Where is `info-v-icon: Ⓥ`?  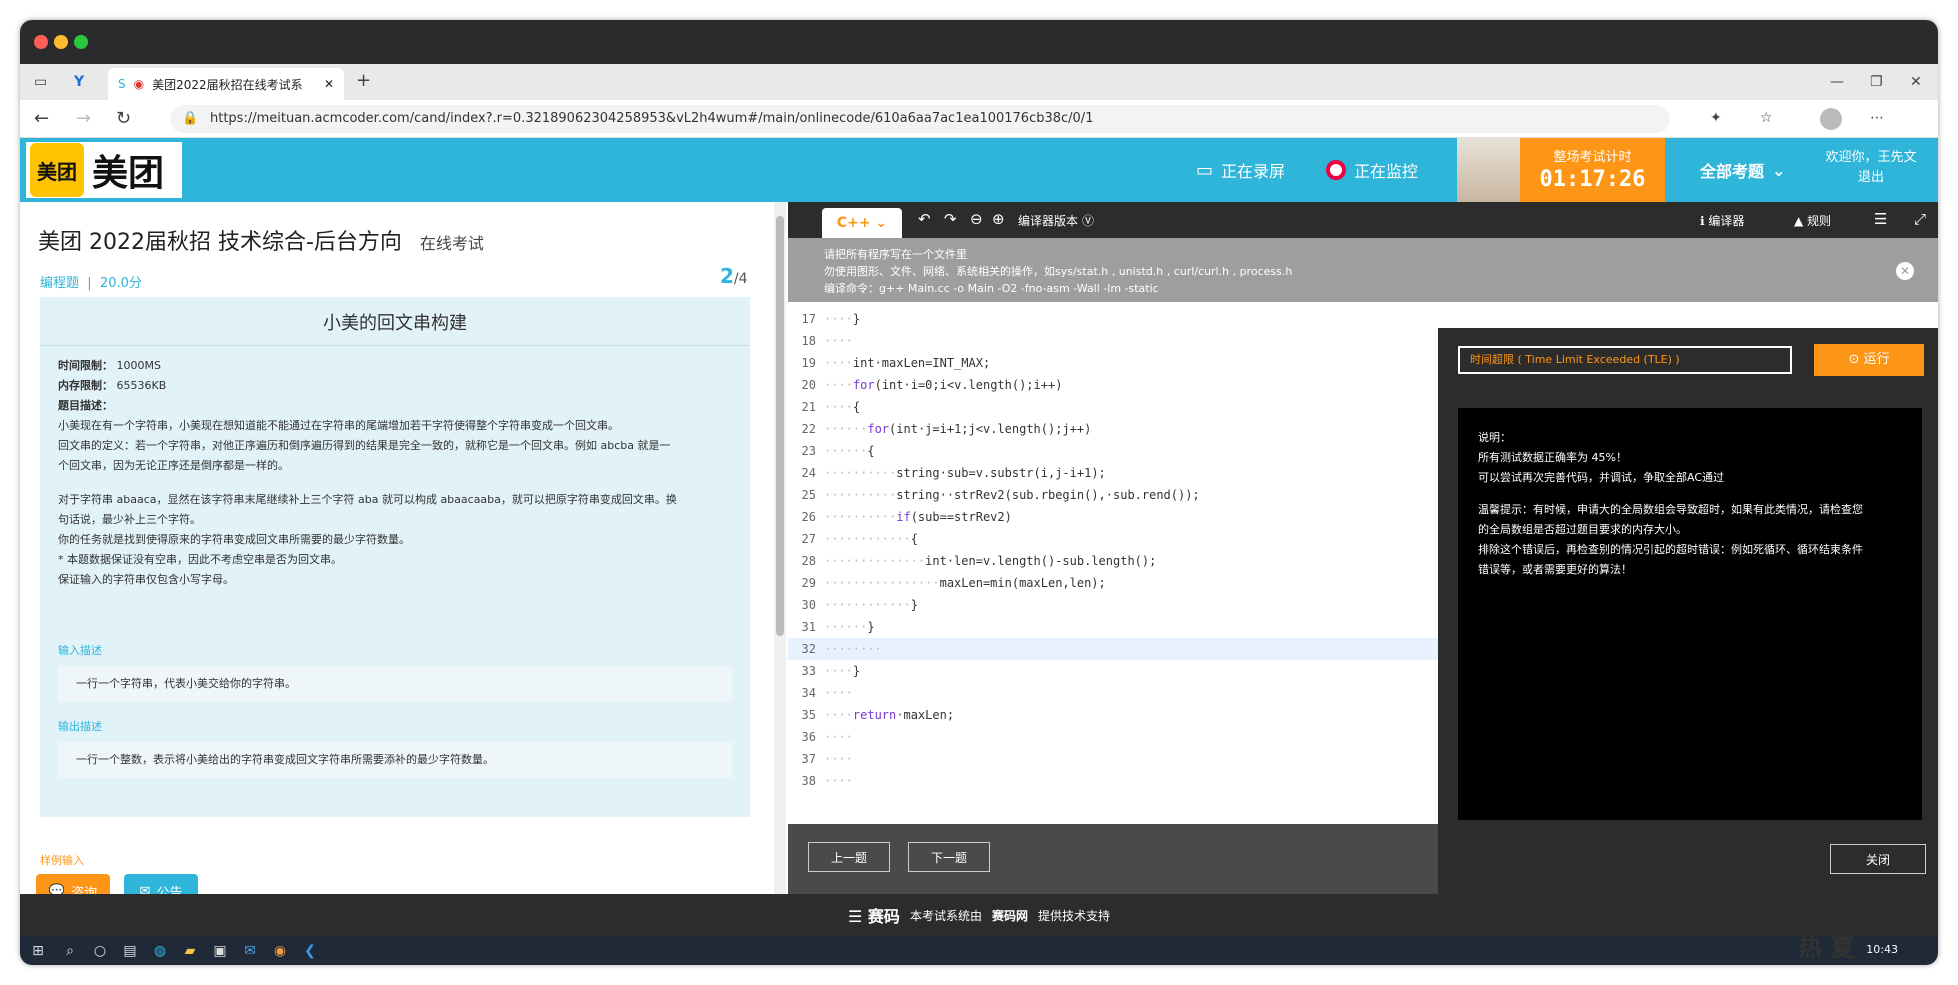 info-v-icon: Ⓥ is located at coordinates (1088, 220).